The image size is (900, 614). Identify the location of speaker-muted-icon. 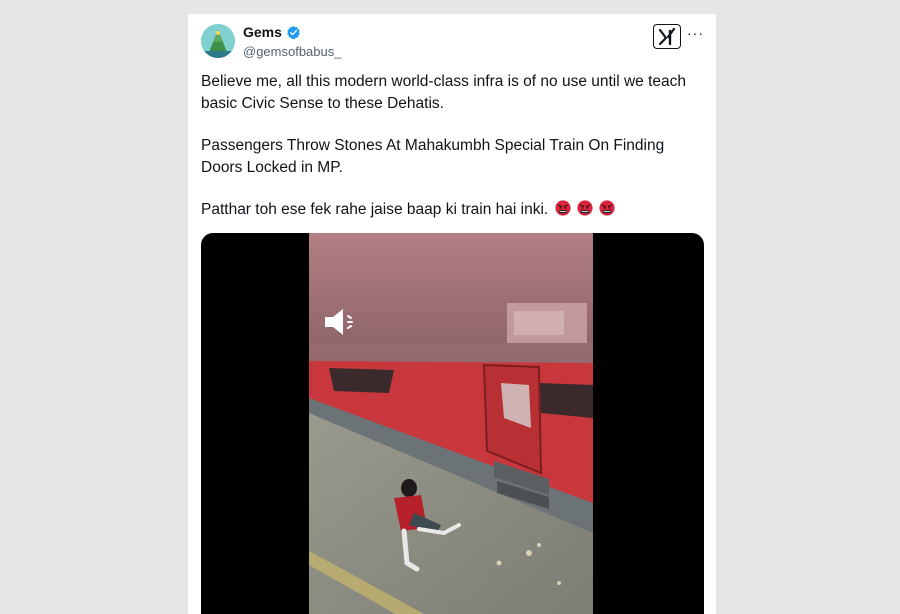
(343, 322).